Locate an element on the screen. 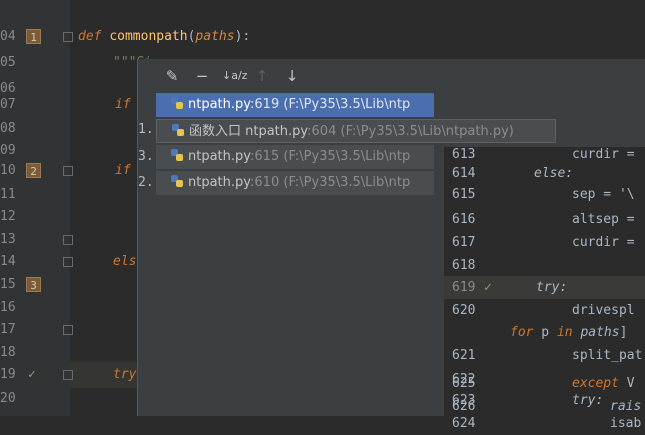 Image resolution: width=645 pixels, height=435 pixels. bookmark-key: 3. is located at coordinates (146, 156).